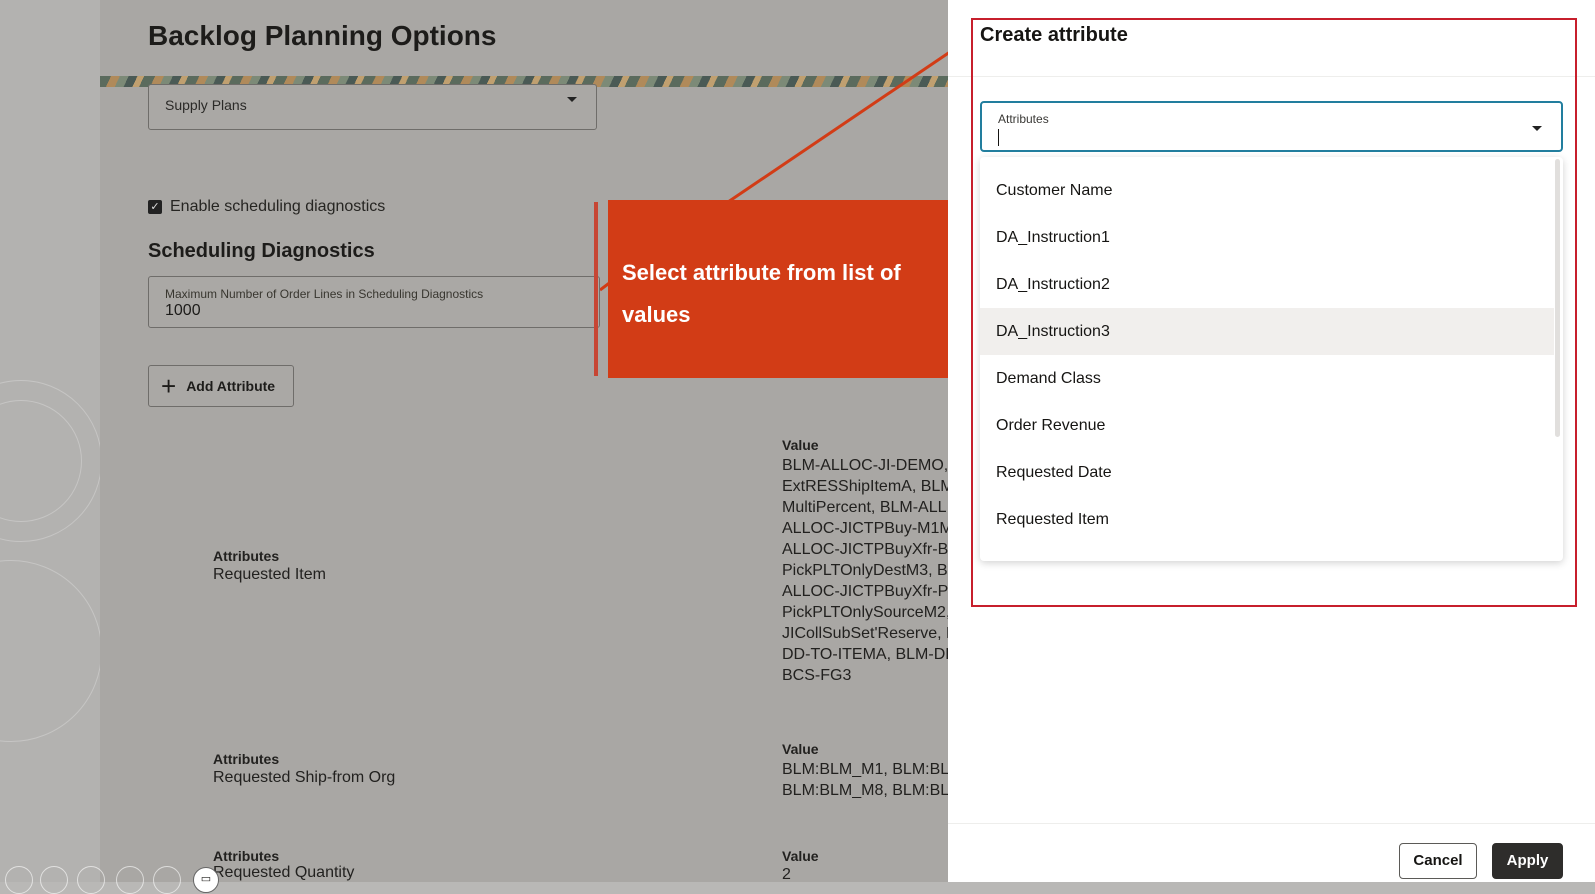 The width and height of the screenshot is (1595, 894). I want to click on enable-diagnostics-checkbox-row: ✓ Enable scheduling diagnostics, so click(266, 207).